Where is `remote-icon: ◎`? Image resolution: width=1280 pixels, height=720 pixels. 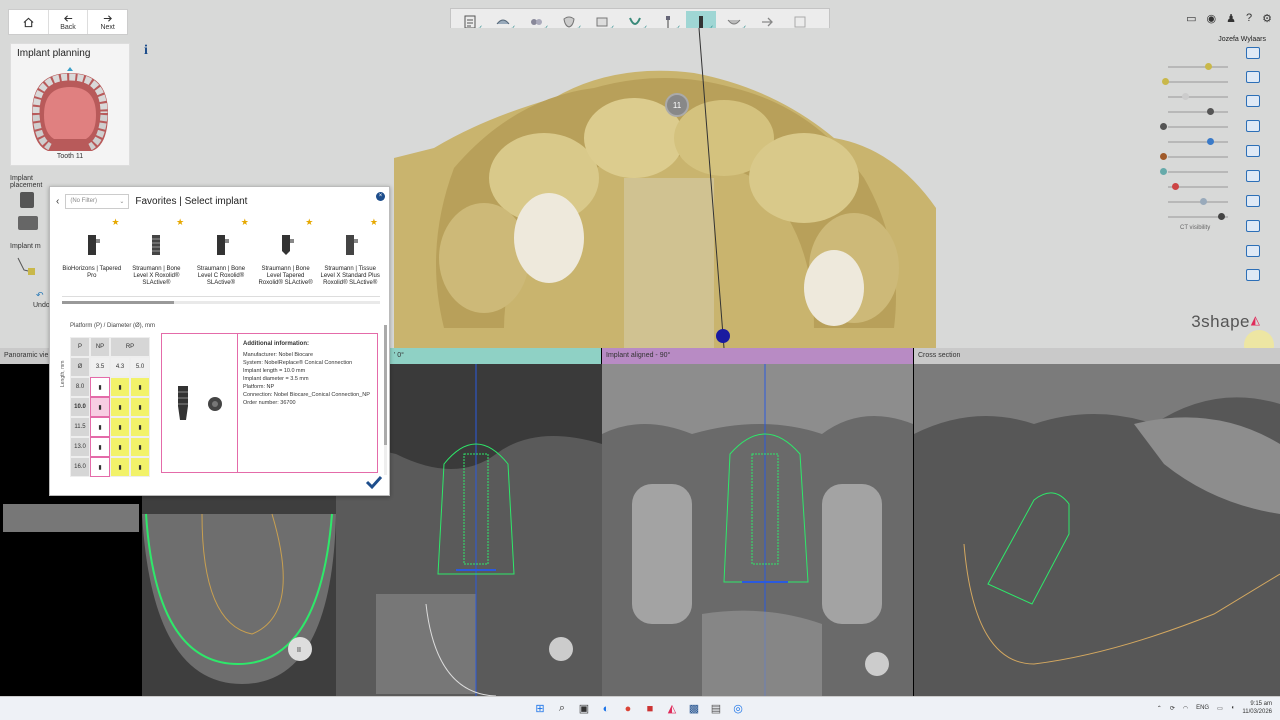 remote-icon: ◎ is located at coordinates (738, 708).